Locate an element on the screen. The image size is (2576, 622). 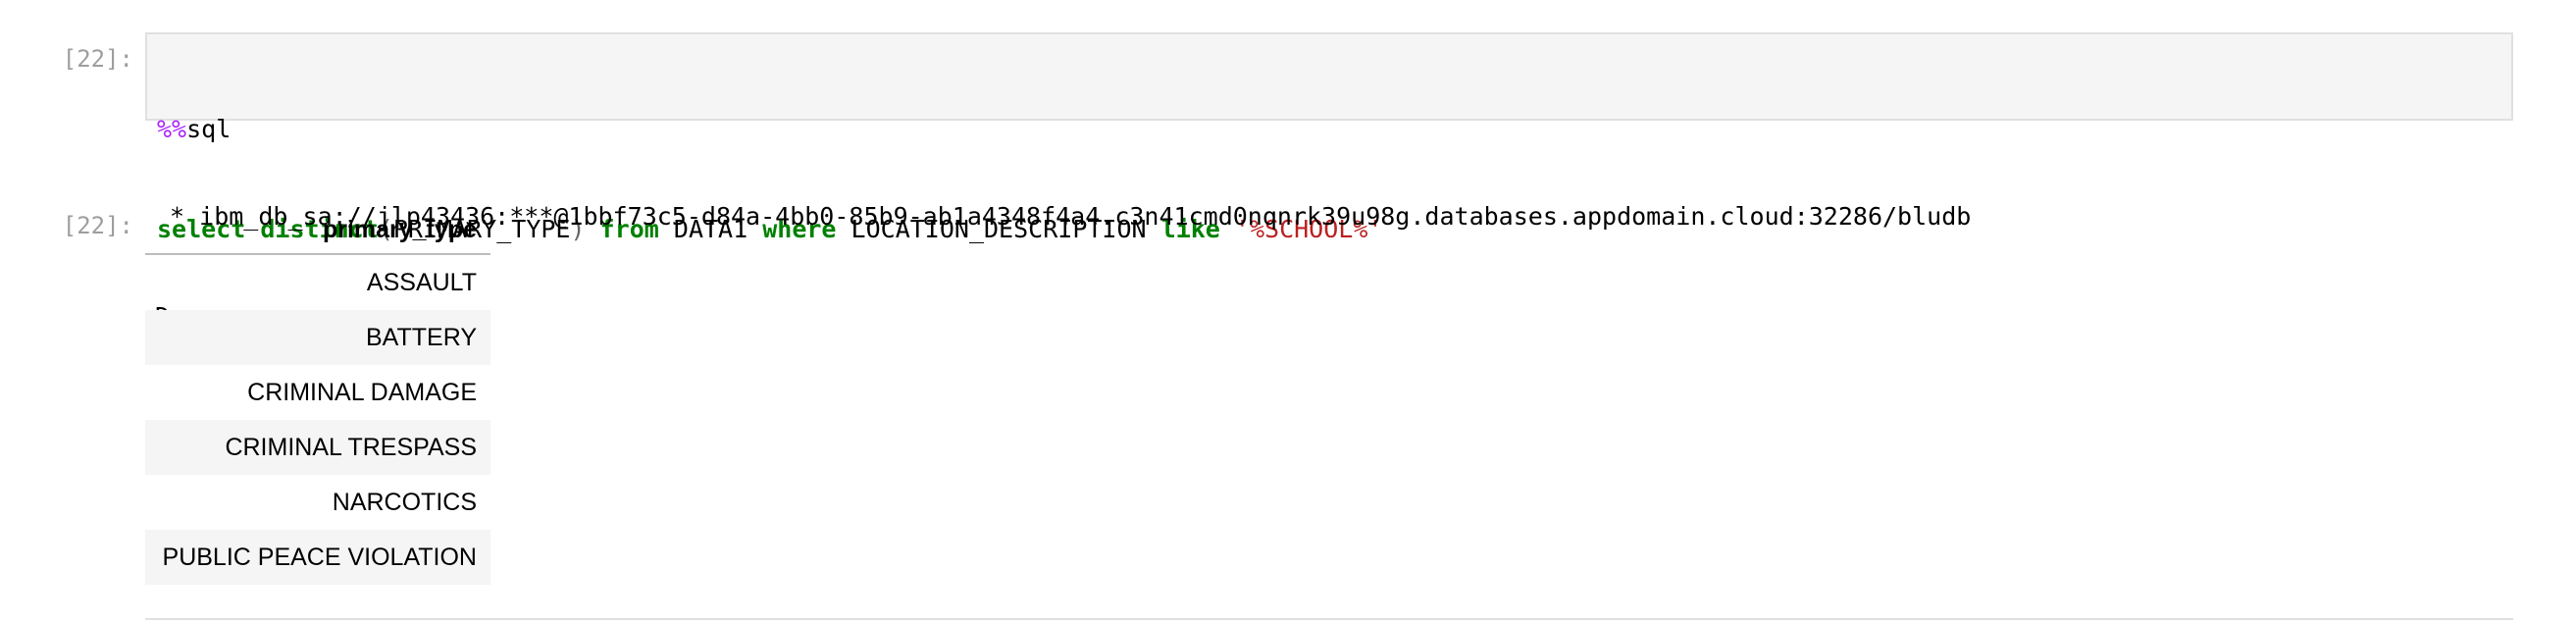
column-header: primary_type is located at coordinates (317, 230).